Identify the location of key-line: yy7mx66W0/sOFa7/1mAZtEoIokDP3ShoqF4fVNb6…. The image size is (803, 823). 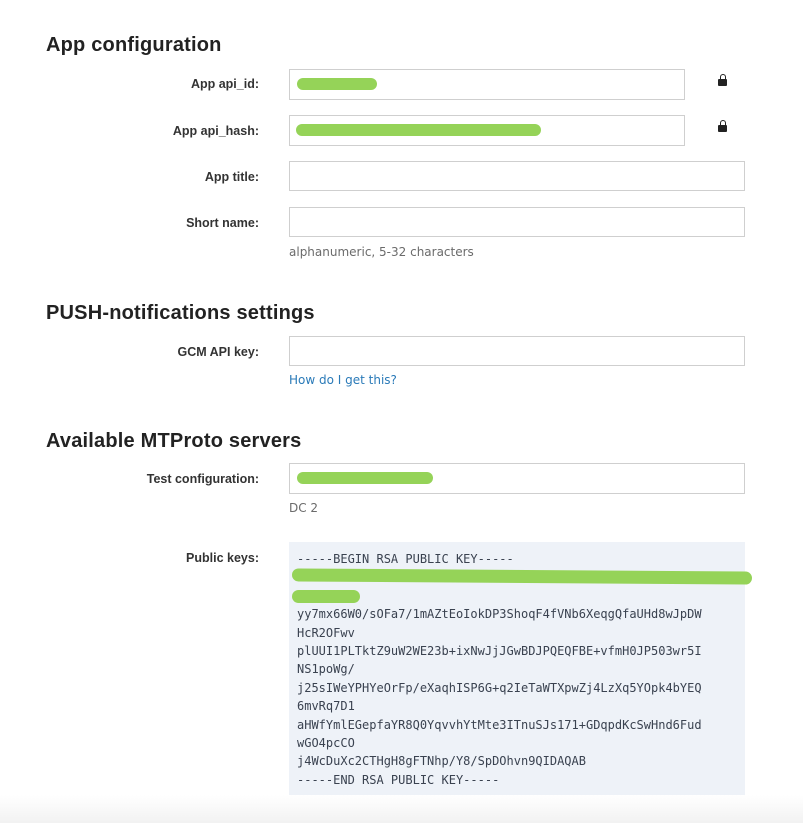
(499, 614).